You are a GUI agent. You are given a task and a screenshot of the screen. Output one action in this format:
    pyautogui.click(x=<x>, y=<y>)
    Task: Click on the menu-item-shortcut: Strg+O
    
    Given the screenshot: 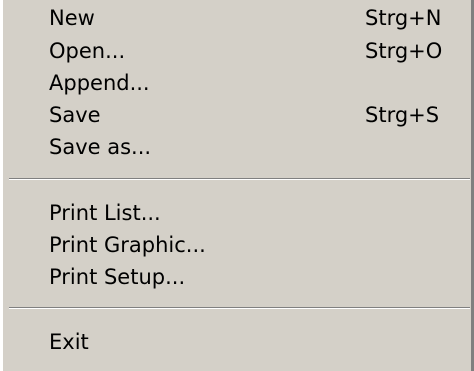 What is the action you would take?
    pyautogui.click(x=404, y=51)
    